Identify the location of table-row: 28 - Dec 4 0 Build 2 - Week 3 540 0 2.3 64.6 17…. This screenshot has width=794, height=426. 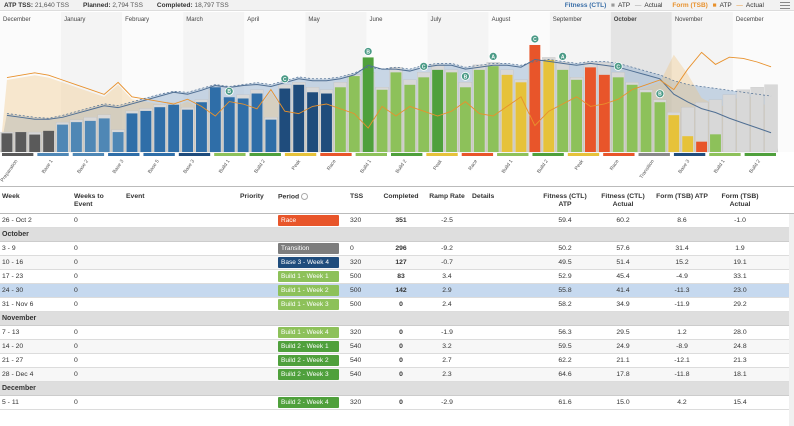
(397, 375).